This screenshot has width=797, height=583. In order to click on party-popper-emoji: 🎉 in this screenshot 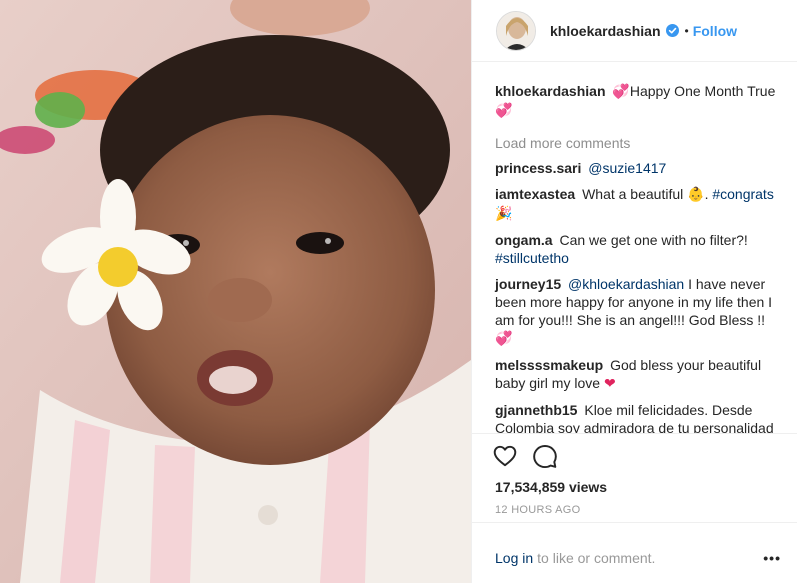, I will do `click(504, 214)`.